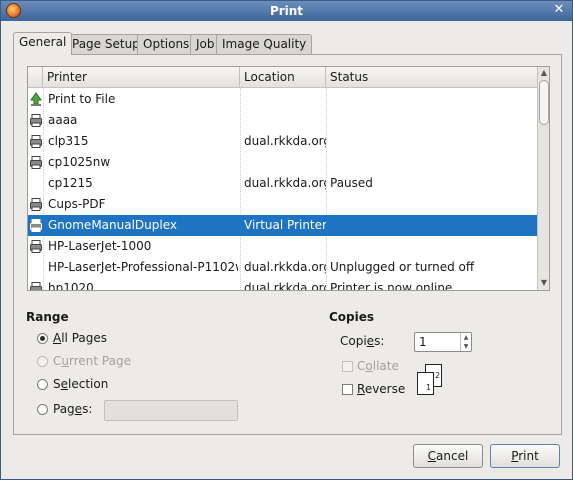 Image resolution: width=573 pixels, height=480 pixels. Describe the element at coordinates (544, 102) in the screenshot. I see `scrollbar-thumb` at that location.